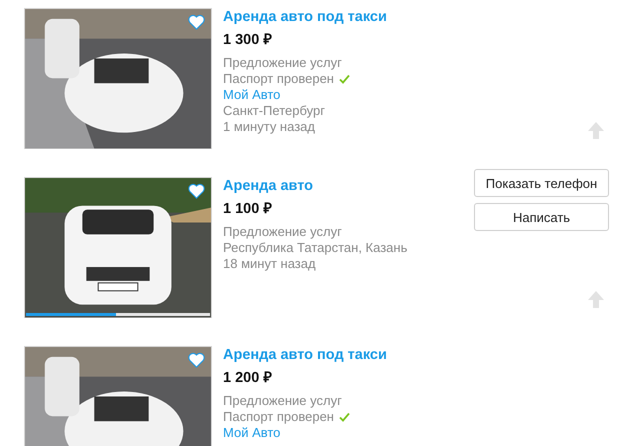 The height and width of the screenshot is (446, 623). What do you see at coordinates (343, 186) in the screenshot?
I see `listing-title: Аренда авто` at bounding box center [343, 186].